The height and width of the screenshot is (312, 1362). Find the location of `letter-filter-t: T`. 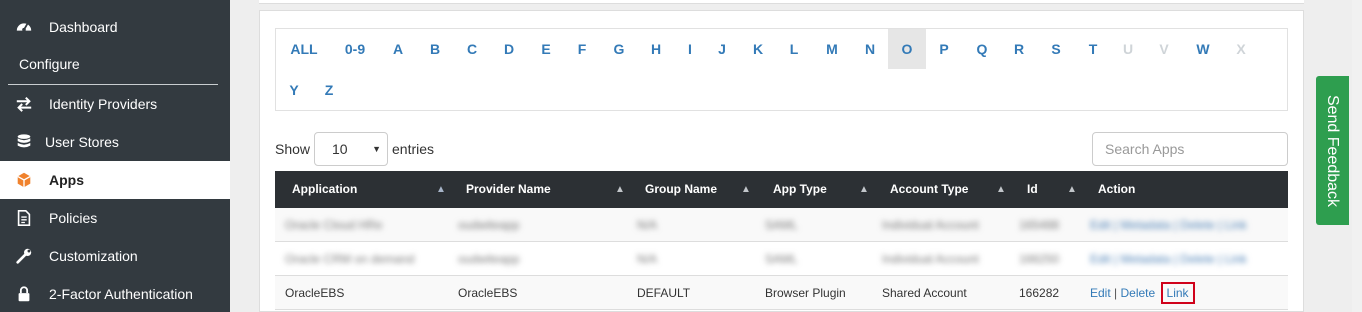

letter-filter-t: T is located at coordinates (1093, 49).